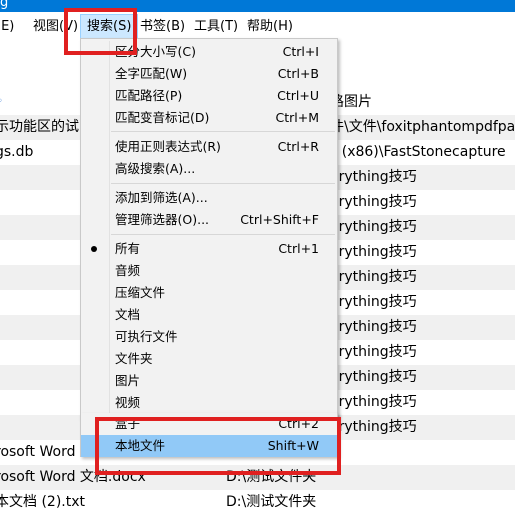  Describe the element at coordinates (209, 293) in the screenshot. I see `menu-item-filter-compressed: 压缩文件` at that location.